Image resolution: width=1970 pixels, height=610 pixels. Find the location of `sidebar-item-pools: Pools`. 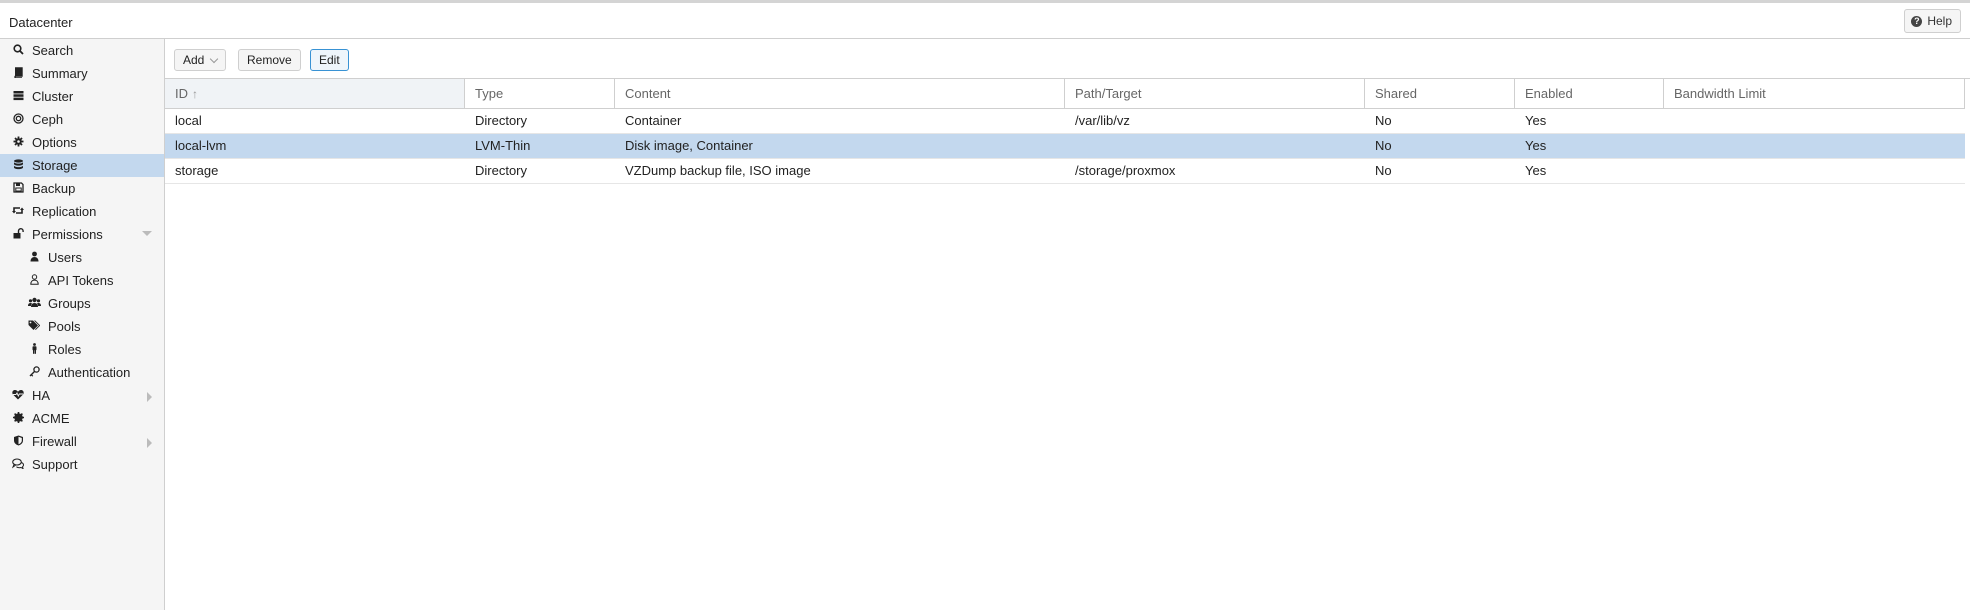

sidebar-item-pools: Pools is located at coordinates (82, 326).